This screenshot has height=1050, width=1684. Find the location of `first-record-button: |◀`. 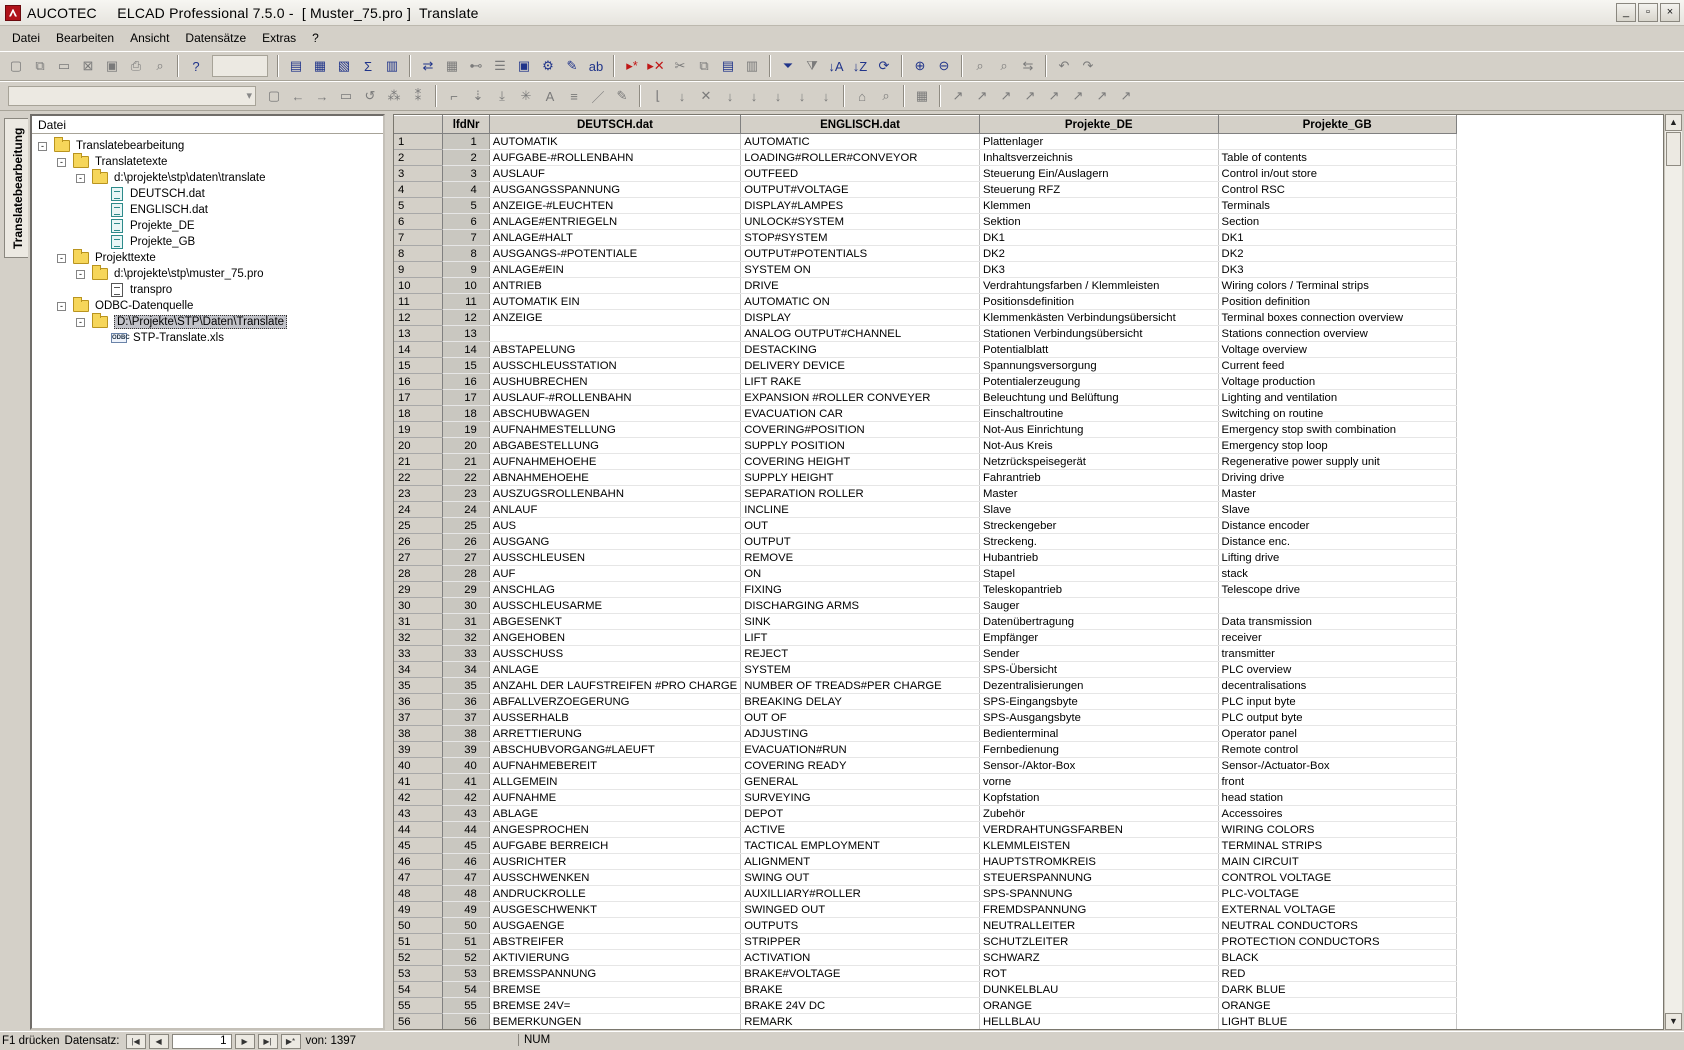

first-record-button: |◀ is located at coordinates (135, 1041).